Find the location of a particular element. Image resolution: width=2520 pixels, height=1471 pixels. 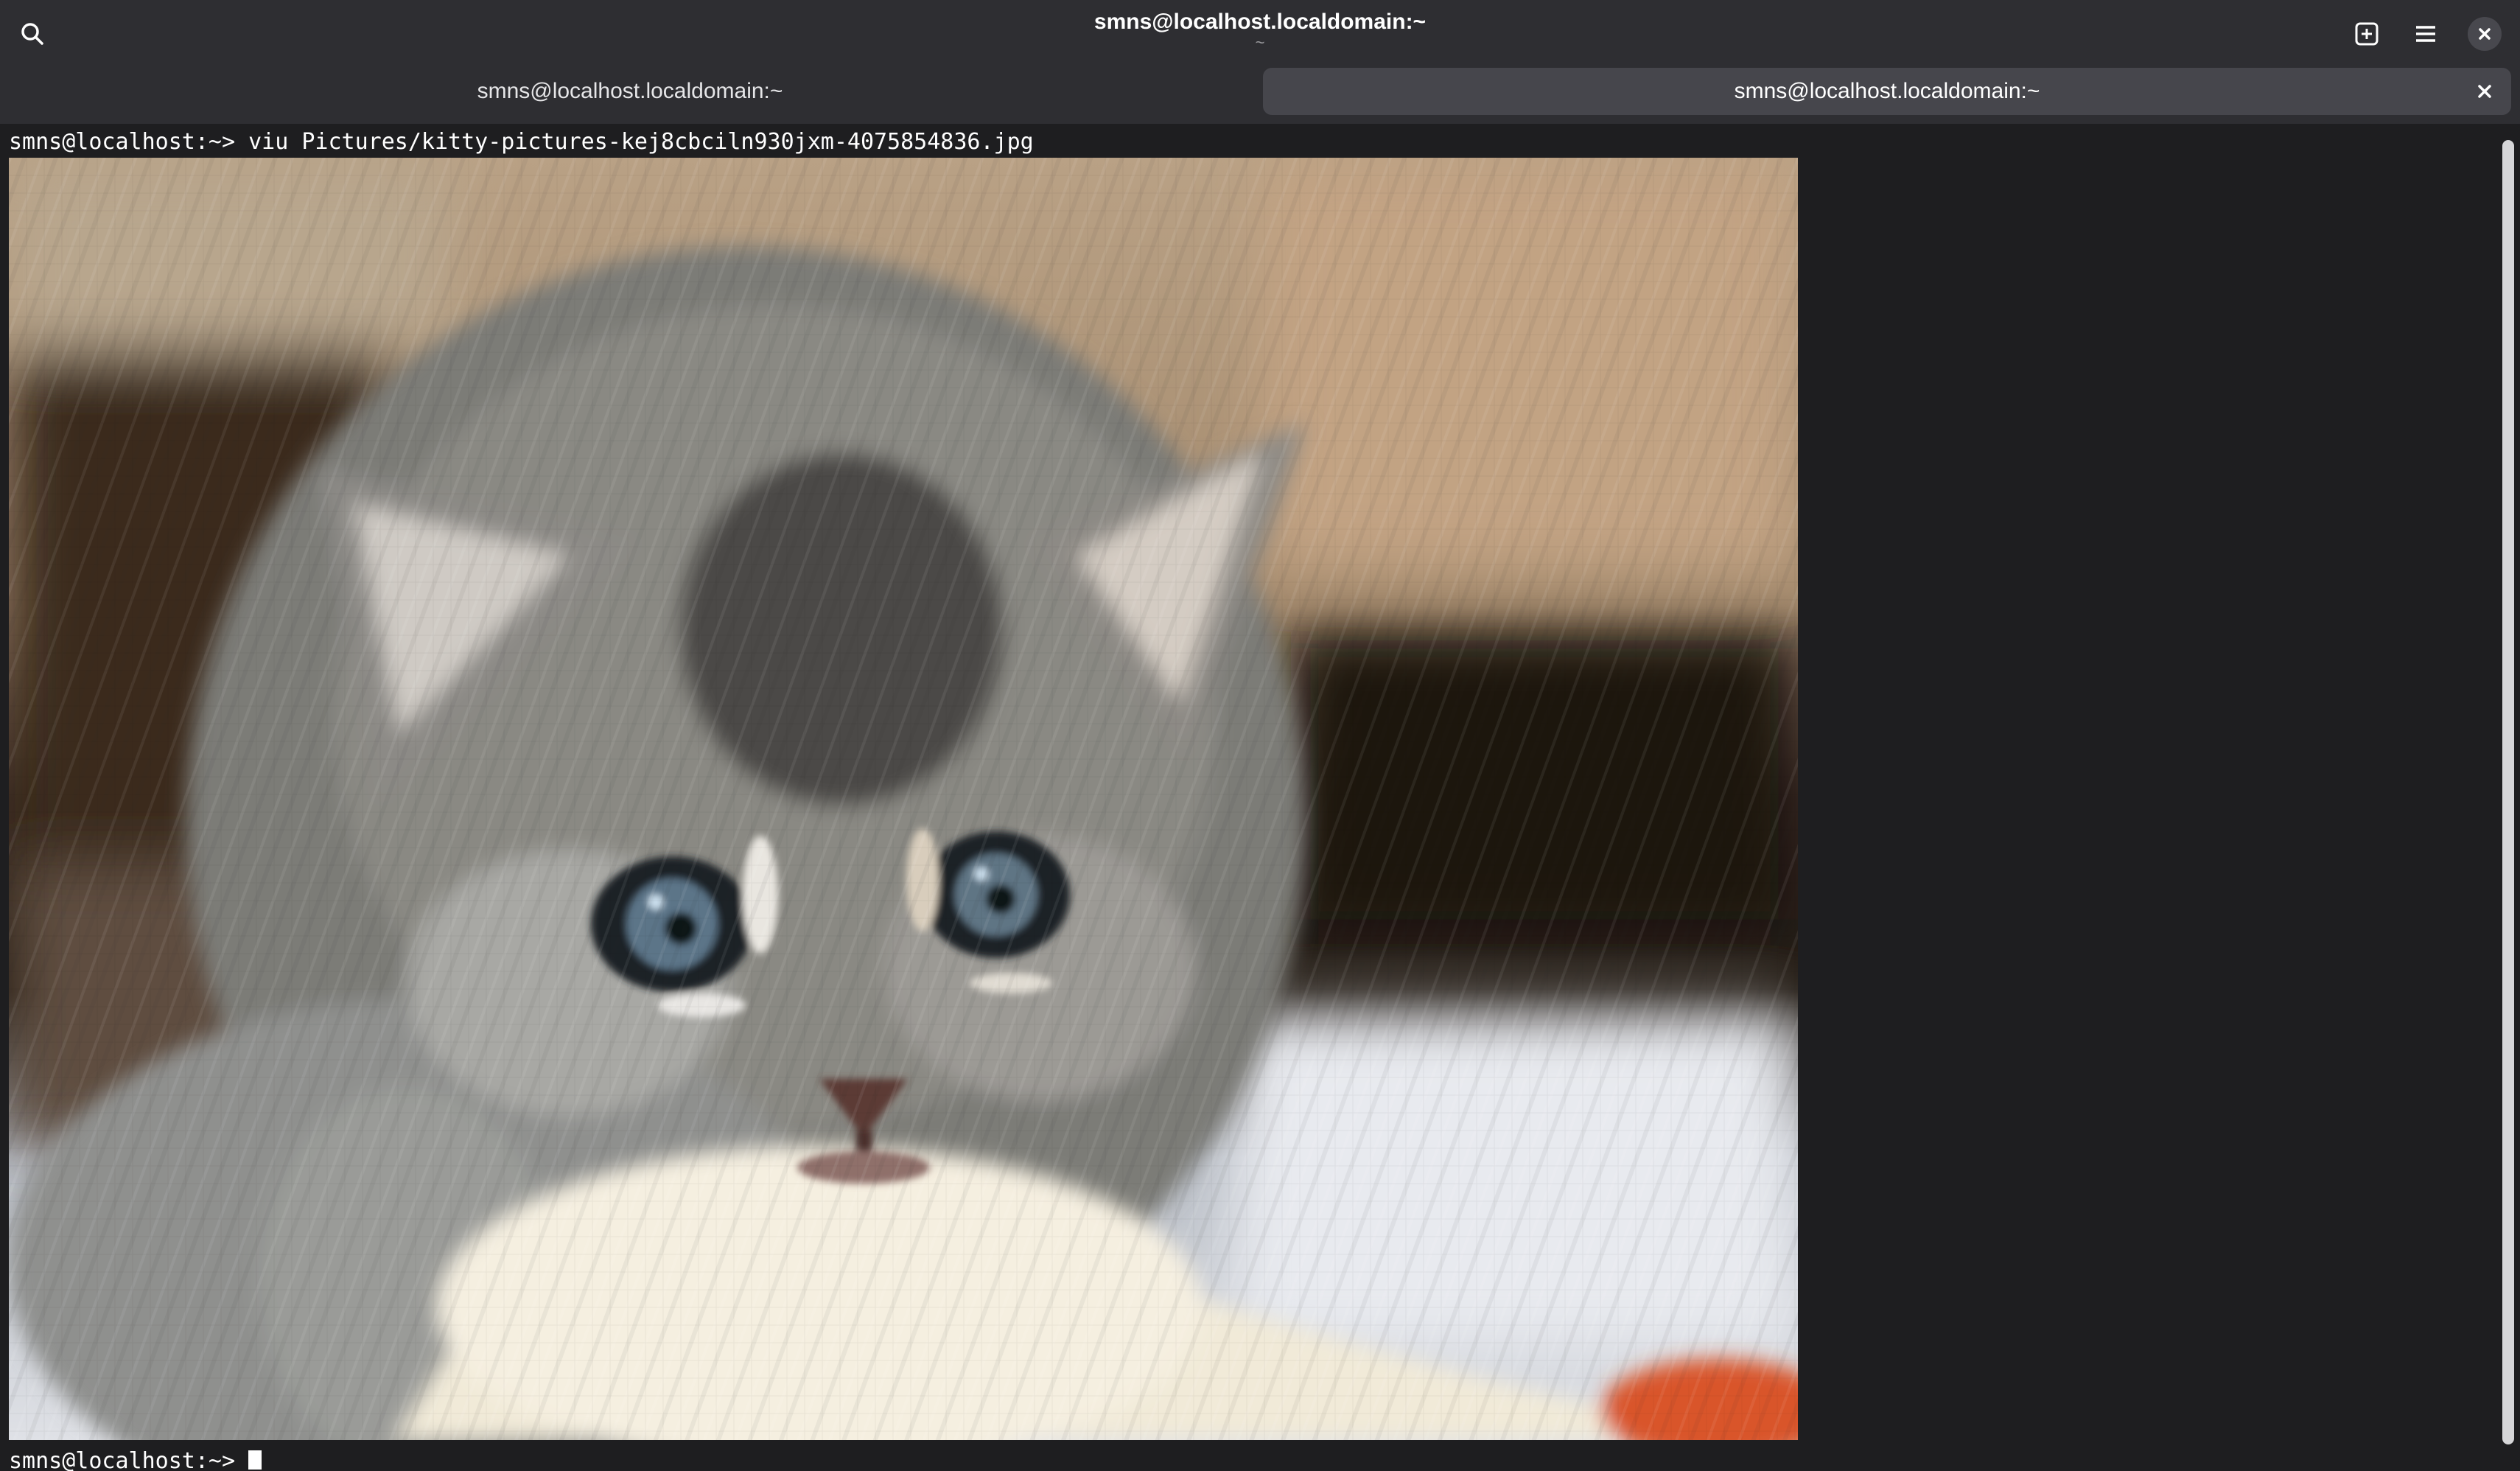

new-tab-button is located at coordinates (2366, 34).